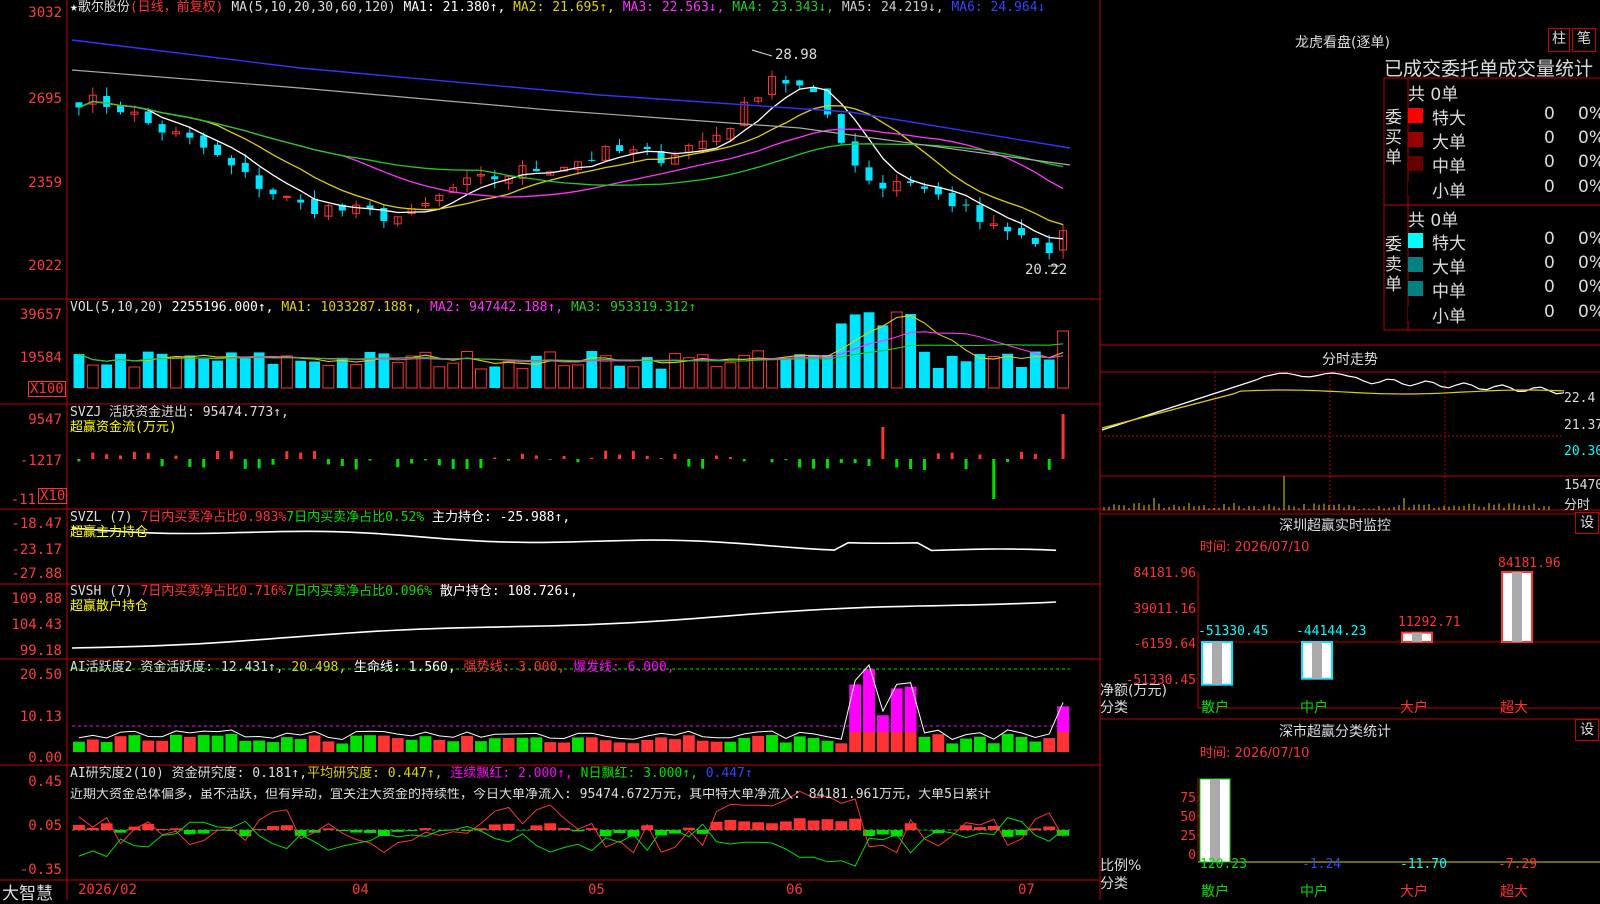  Describe the element at coordinates (374, 773) in the screenshot. I see `ai2-avg: 平均研究度: 0.447↑,` at that location.